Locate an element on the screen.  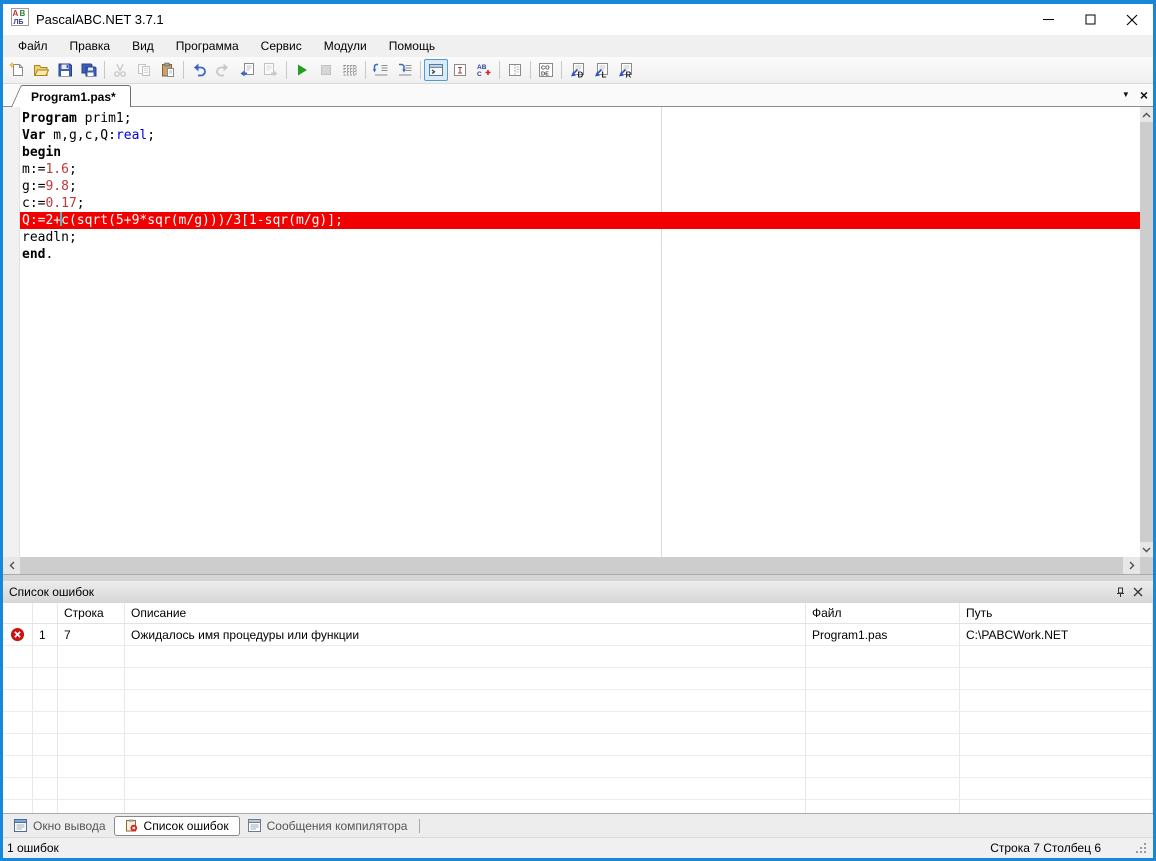
menu-item-program: Программа is located at coordinates (207, 46).